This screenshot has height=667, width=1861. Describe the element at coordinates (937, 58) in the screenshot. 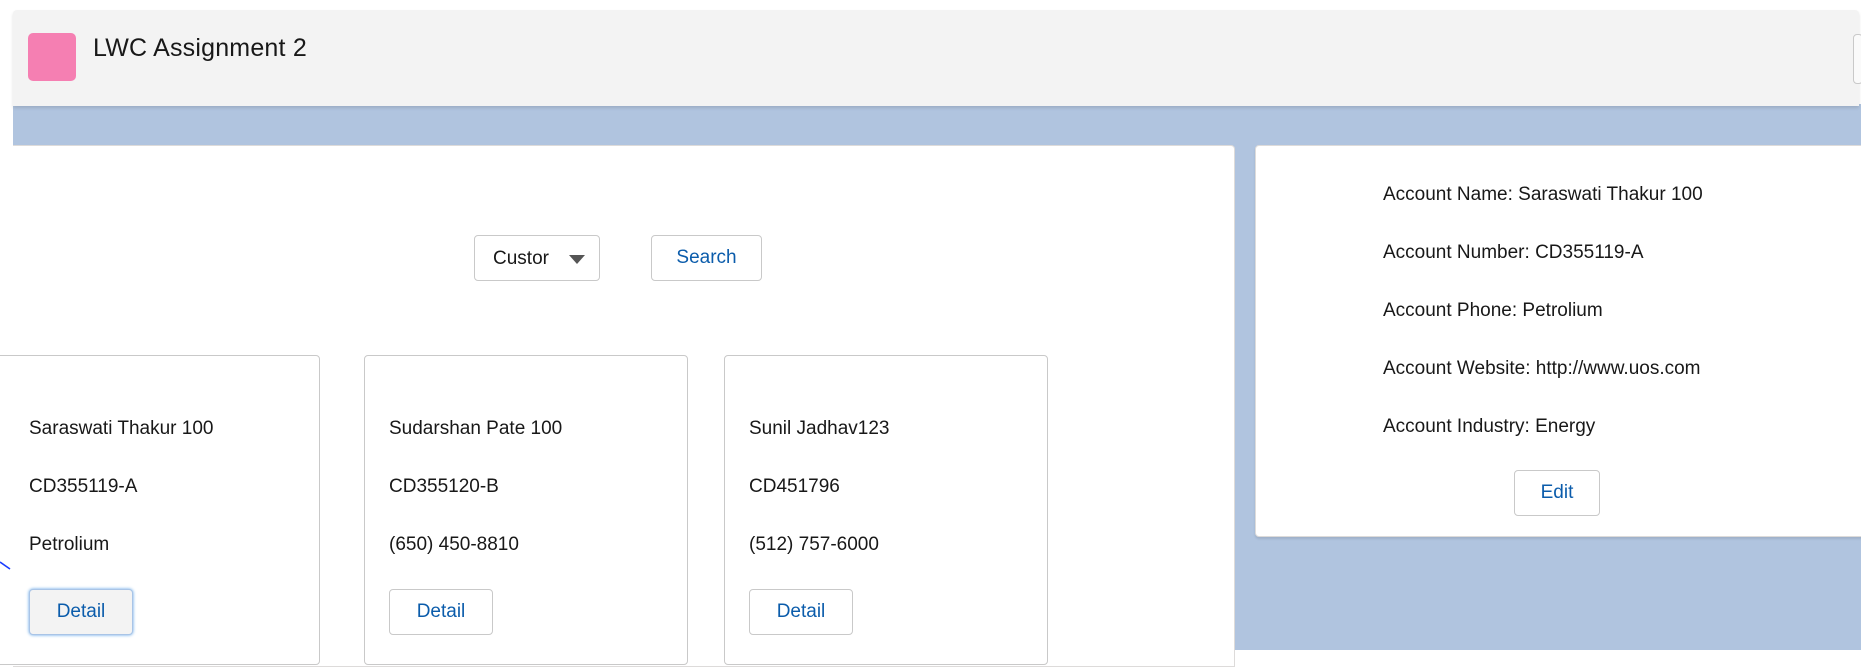

I see `app-header: LWC Assignment 2` at that location.